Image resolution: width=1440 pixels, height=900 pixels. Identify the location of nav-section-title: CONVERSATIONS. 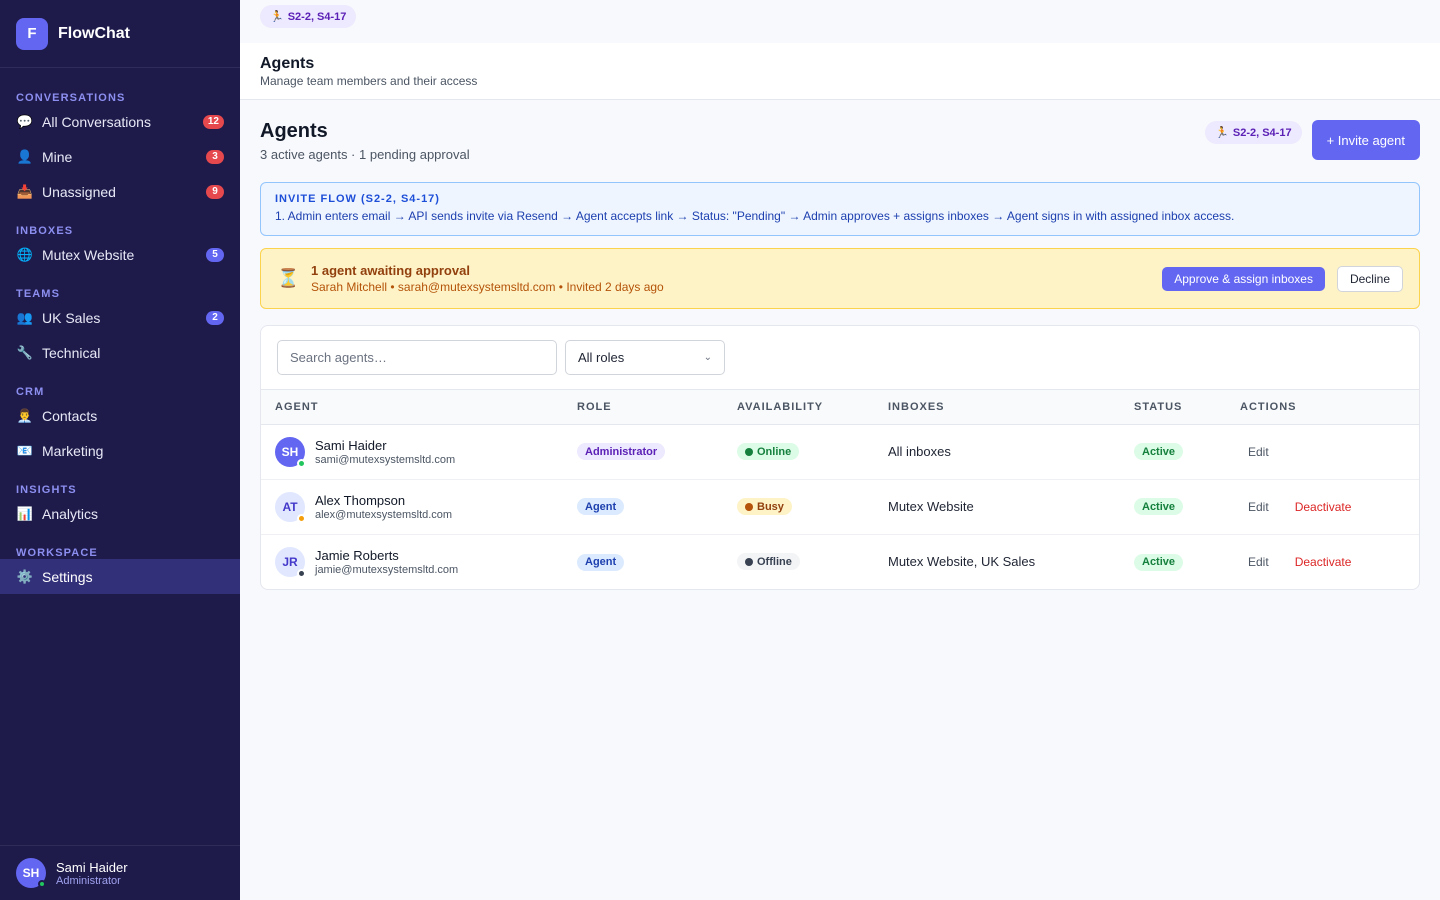
(71, 98).